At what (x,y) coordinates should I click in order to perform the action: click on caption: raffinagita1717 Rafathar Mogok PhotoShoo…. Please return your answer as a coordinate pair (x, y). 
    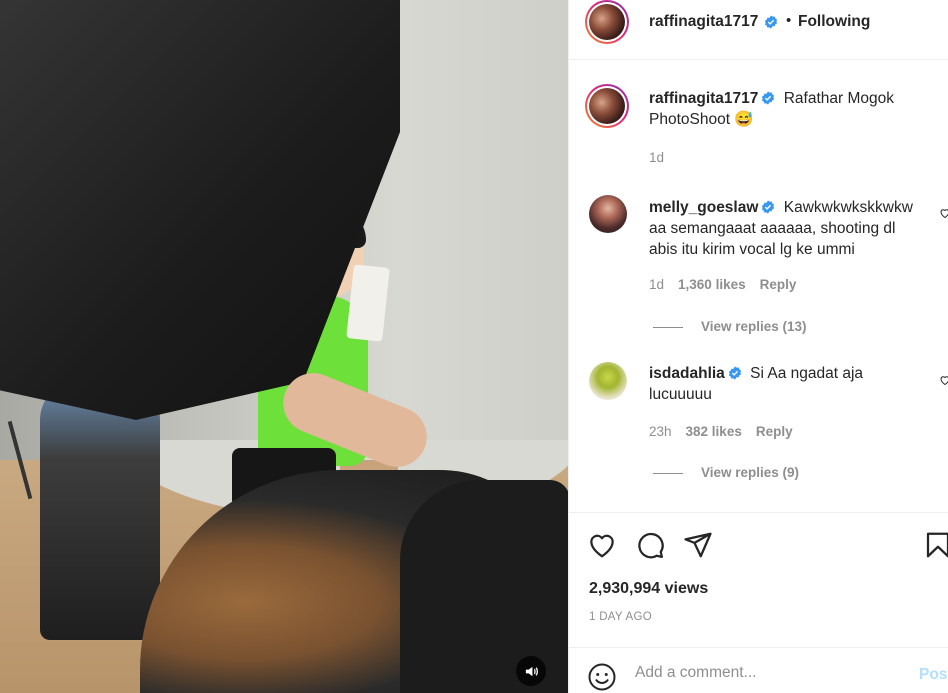
    Looking at the image, I should click on (794, 109).